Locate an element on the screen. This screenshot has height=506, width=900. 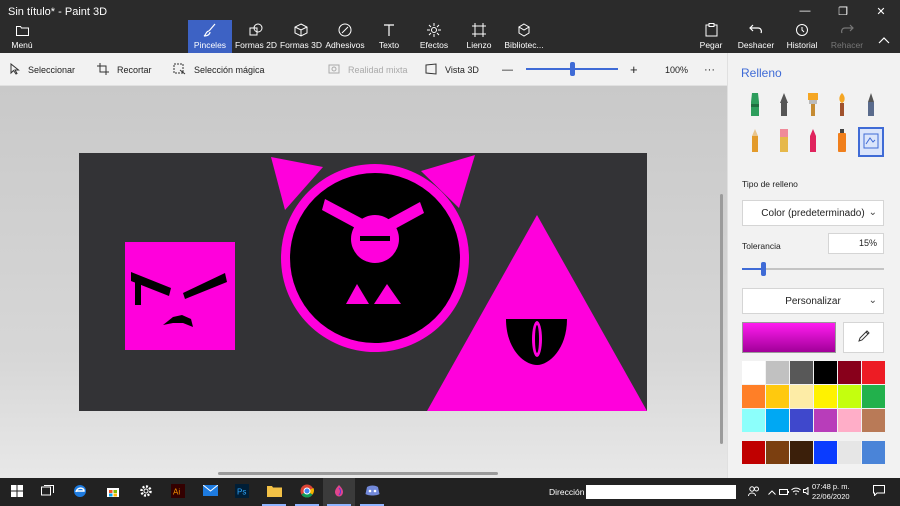
brush-pixel-pen is located at coordinates (871, 106).